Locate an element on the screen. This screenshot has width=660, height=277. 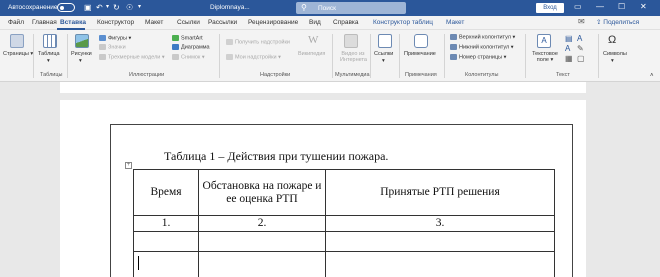
redo-icon: ↻ is located at coordinates (116, 7).